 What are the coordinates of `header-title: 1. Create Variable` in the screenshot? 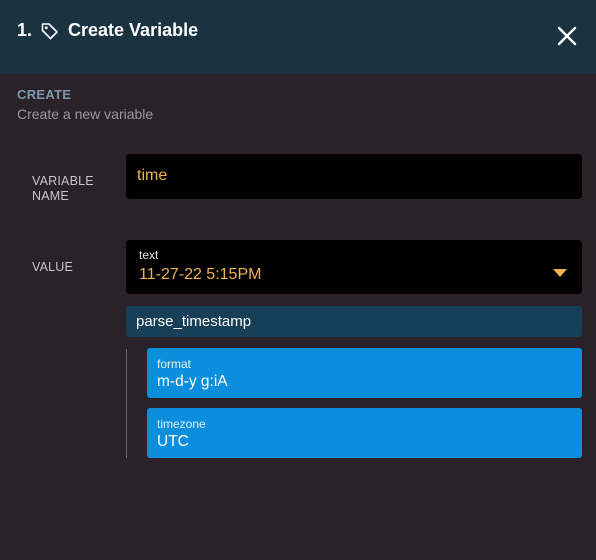 It's located at (107, 30).